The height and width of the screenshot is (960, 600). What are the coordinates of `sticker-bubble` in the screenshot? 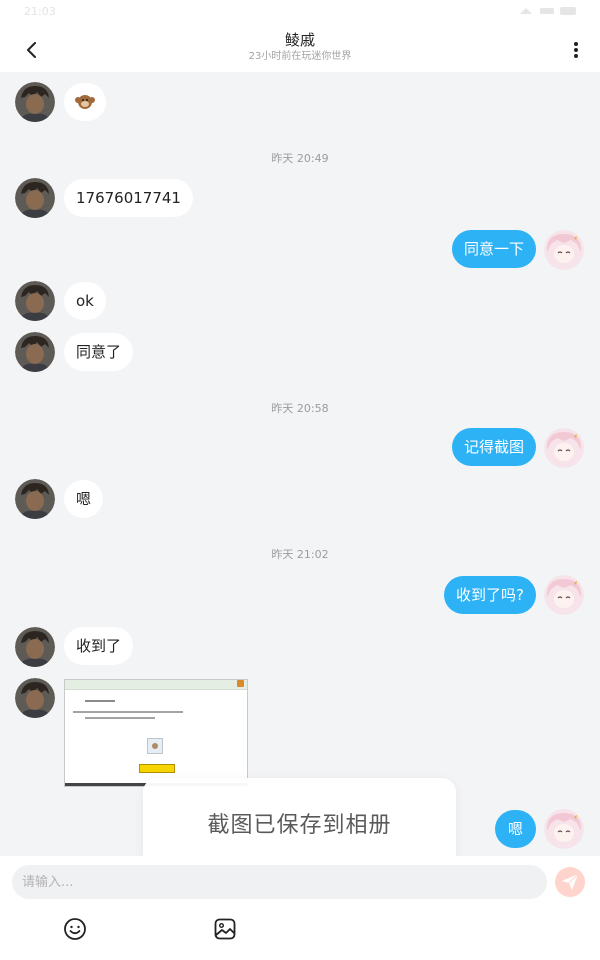 It's located at (85, 102).